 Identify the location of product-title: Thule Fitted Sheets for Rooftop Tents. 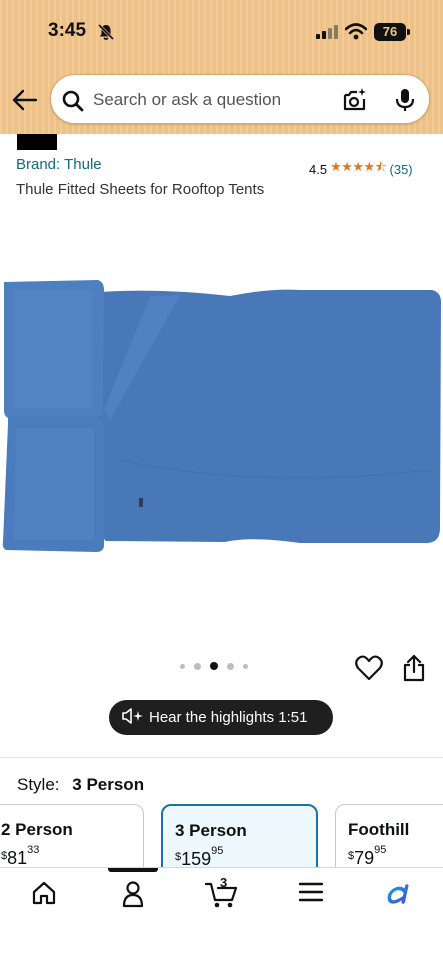
(140, 189).